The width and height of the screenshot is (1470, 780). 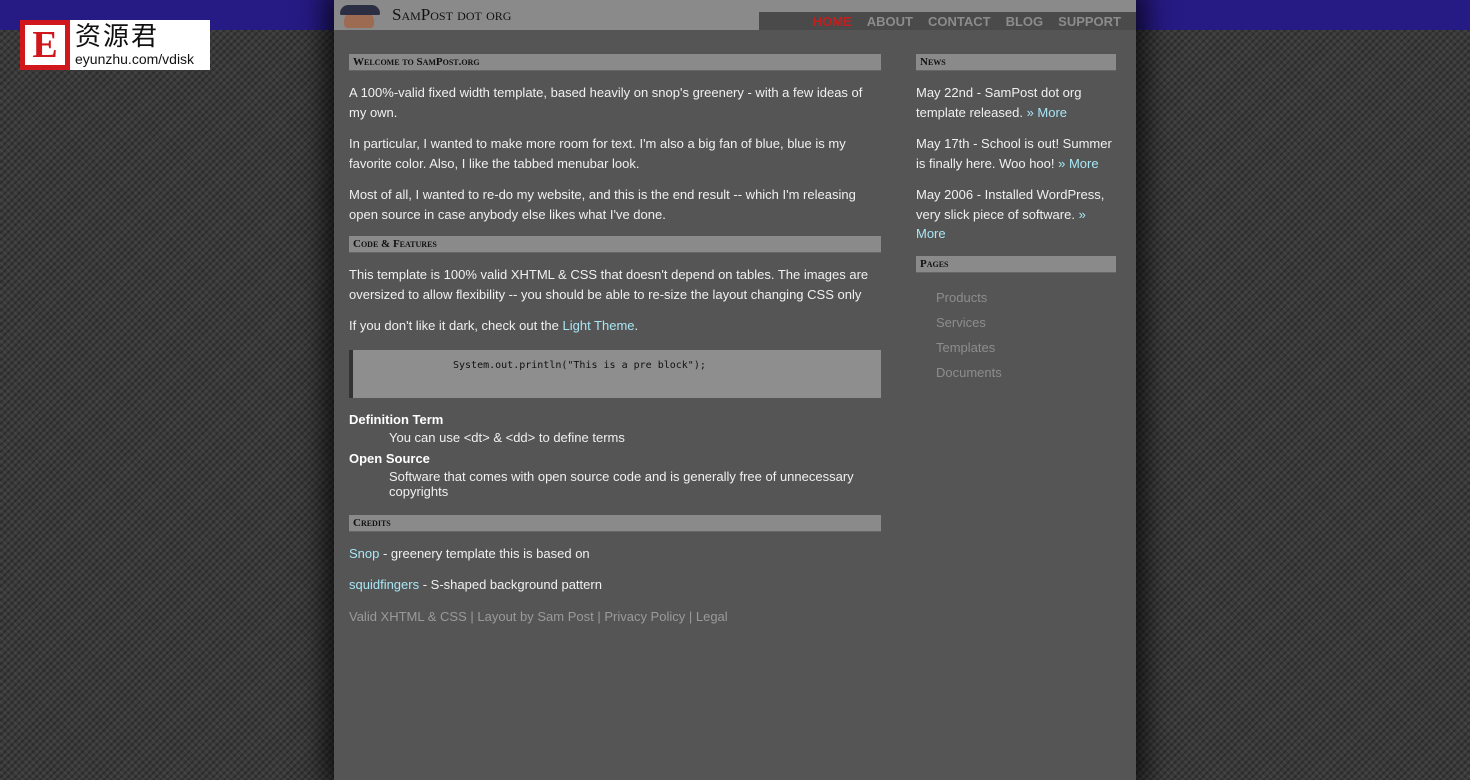 I want to click on definition-term-1: Definition Term, so click(x=396, y=419).